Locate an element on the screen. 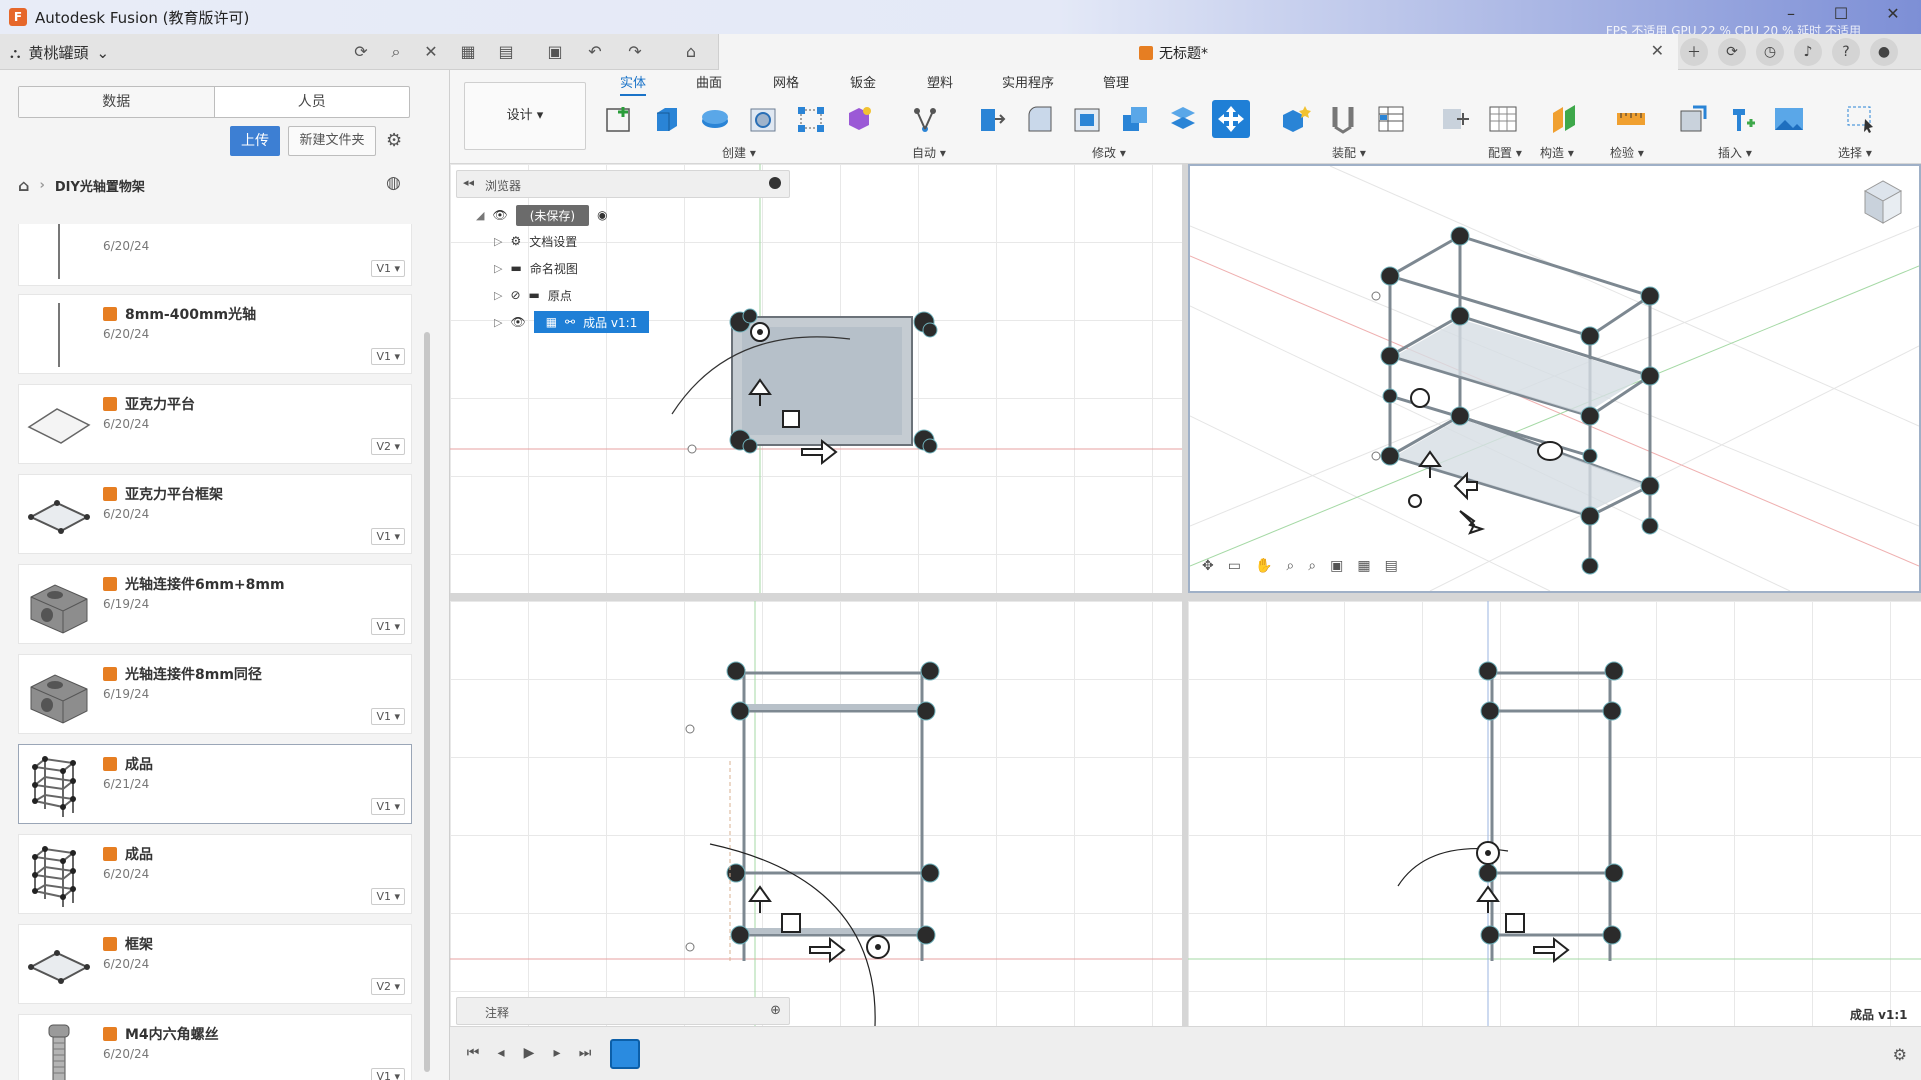 This screenshot has height=1080, width=1921. tab-utilities: 实用程序 is located at coordinates (1028, 81).